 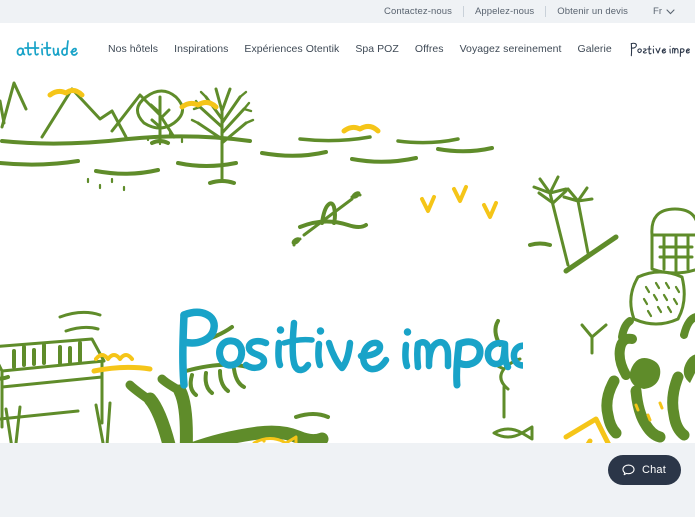 I want to click on positive-impact-script-icon, so click(x=660, y=49).